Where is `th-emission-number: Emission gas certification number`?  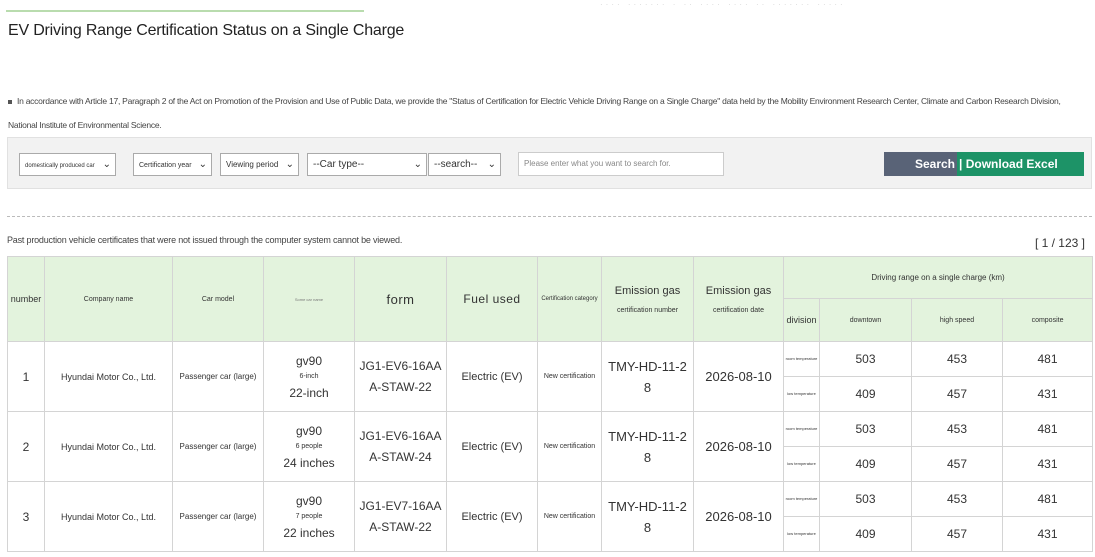
th-emission-number: Emission gas certification number is located at coordinates (647, 299).